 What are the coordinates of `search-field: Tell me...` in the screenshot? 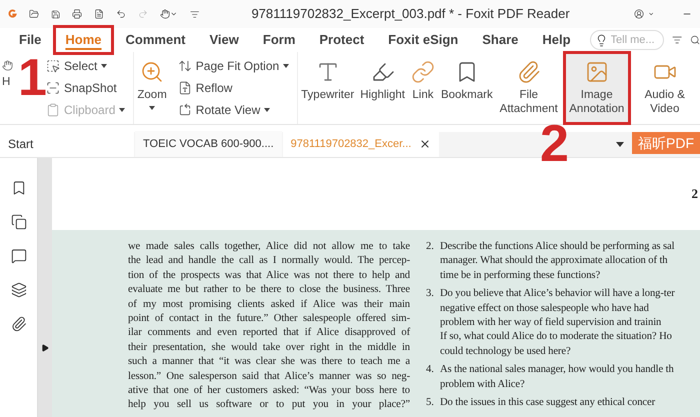 It's located at (627, 40).